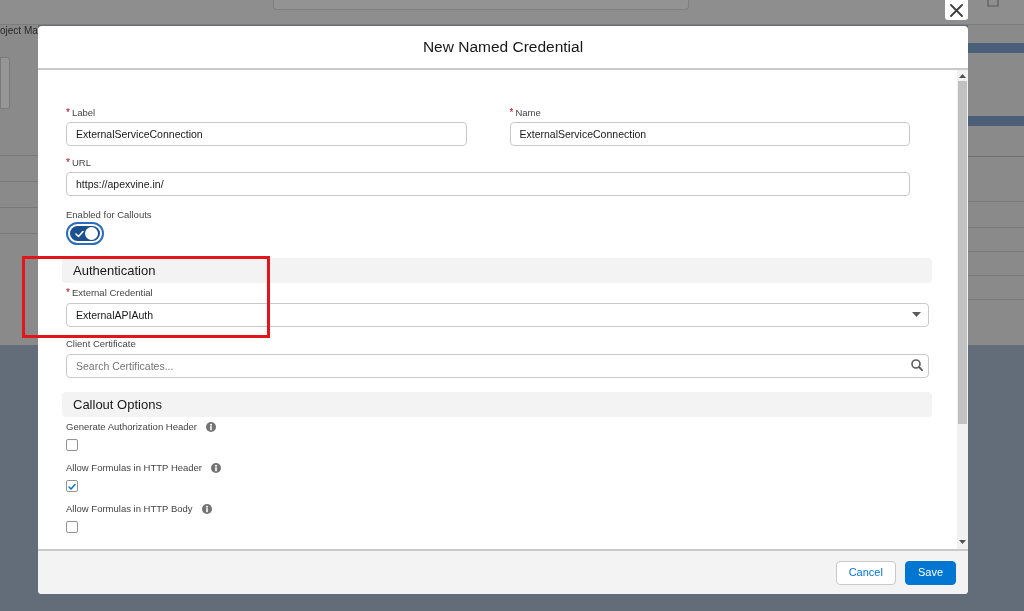  I want to click on text-field: https://apexvine.in/, so click(488, 184).